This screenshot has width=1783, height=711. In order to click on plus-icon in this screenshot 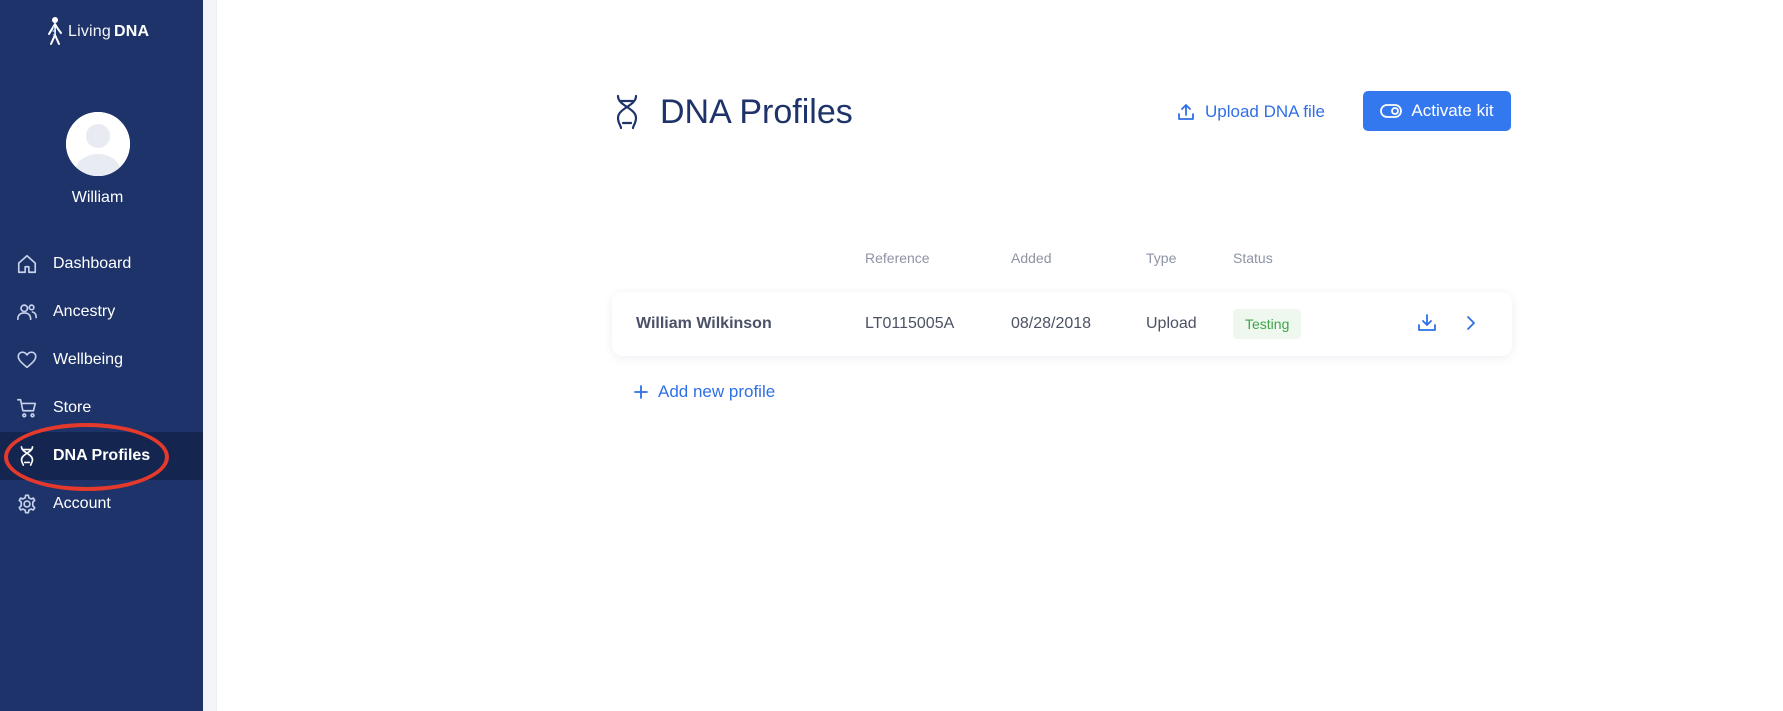, I will do `click(641, 392)`.